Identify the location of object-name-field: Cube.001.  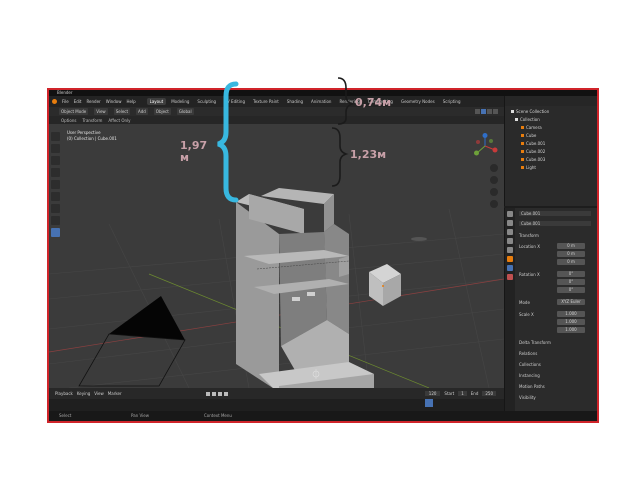
(555, 213).